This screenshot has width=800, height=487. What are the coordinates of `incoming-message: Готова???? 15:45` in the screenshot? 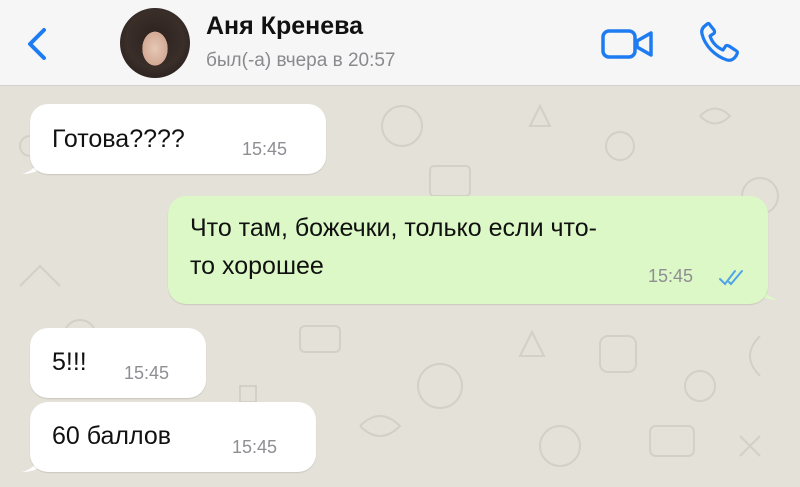 It's located at (178, 139).